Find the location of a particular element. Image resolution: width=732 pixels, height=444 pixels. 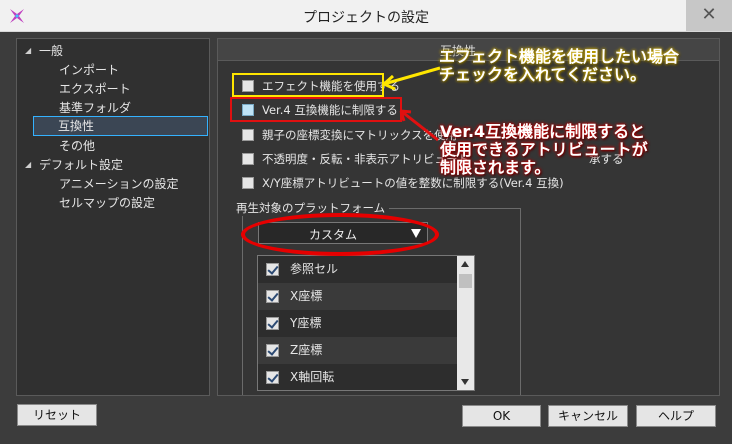

tree-item-other: その他 is located at coordinates (77, 146).